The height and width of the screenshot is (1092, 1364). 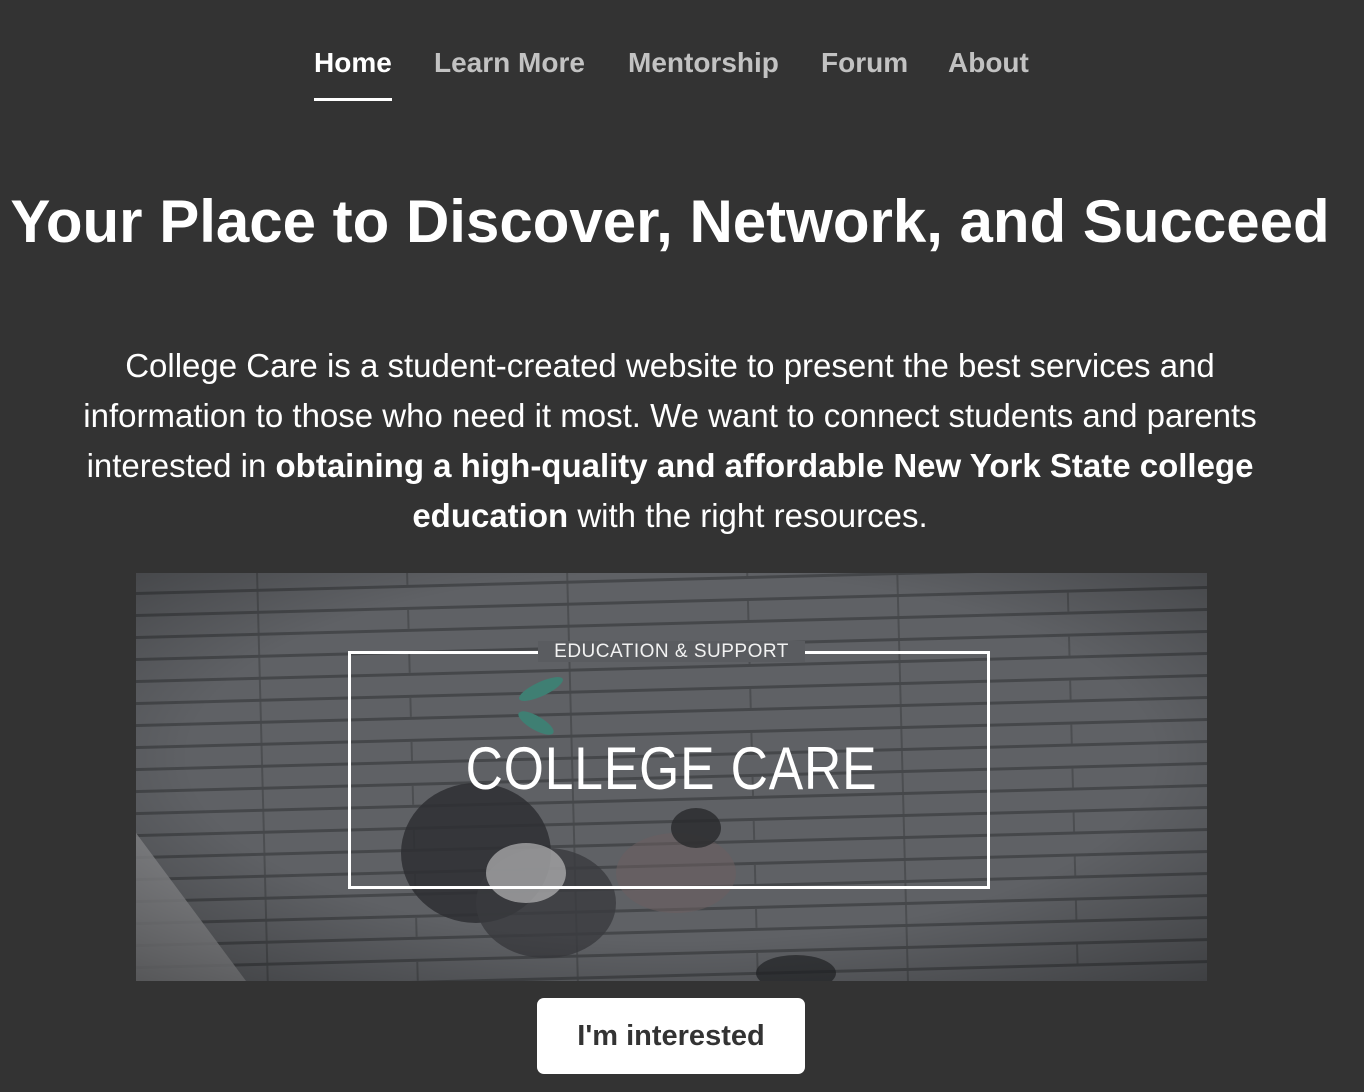 What do you see at coordinates (703, 63) in the screenshot?
I see `nav-item-mentorship: Mentorship` at bounding box center [703, 63].